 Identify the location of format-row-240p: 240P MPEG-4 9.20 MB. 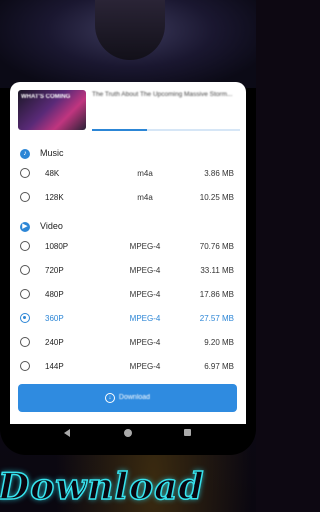
(128, 343).